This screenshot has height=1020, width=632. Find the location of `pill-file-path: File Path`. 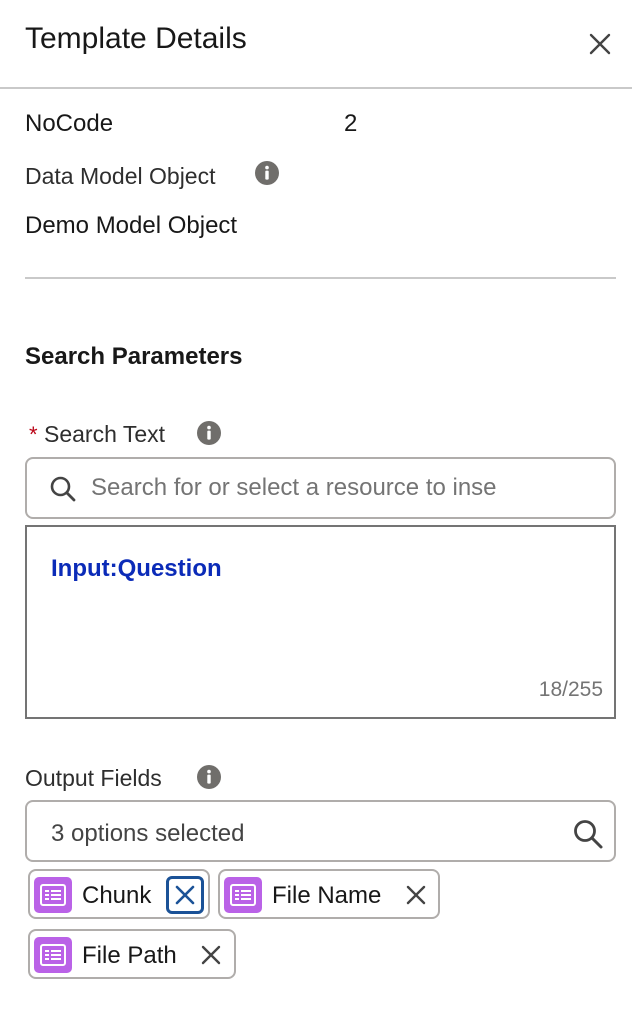

pill-file-path: File Path is located at coordinates (132, 954).